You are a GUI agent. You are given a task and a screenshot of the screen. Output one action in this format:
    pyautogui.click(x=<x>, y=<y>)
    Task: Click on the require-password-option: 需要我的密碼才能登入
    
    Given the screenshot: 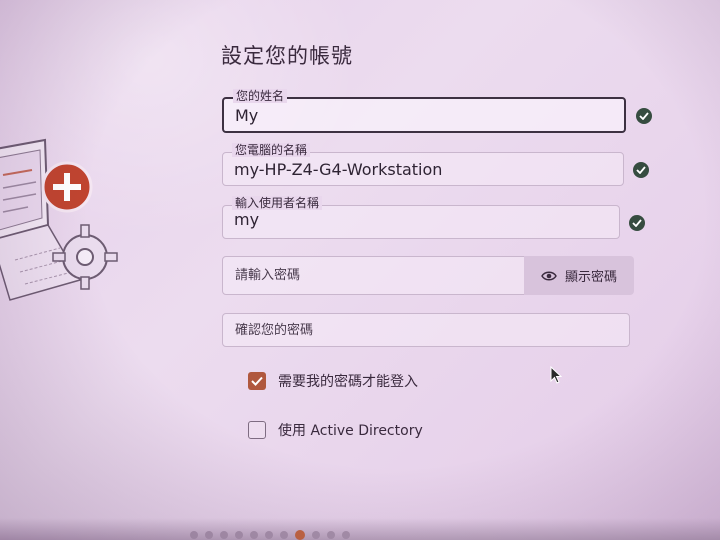 What is the action you would take?
    pyautogui.click(x=333, y=381)
    